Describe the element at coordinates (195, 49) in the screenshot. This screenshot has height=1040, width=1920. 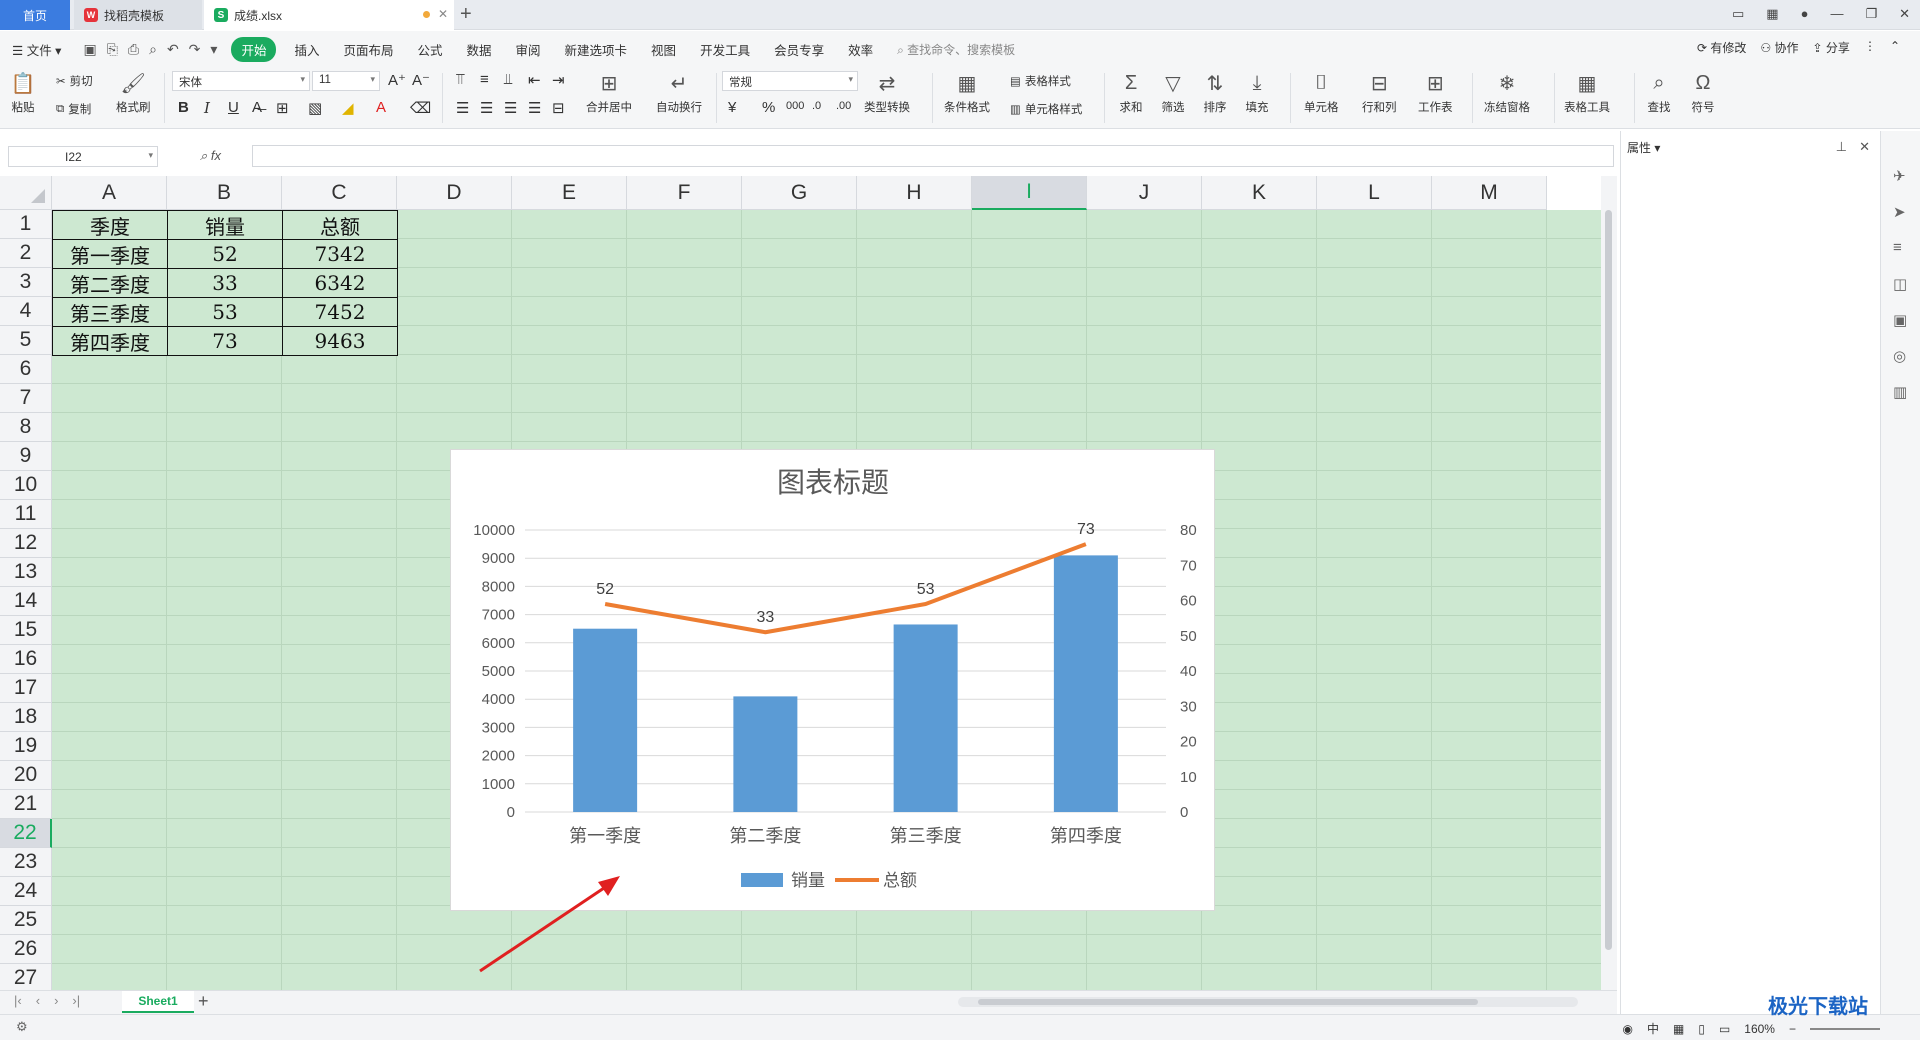
I see `redo-icon: ↷` at that location.